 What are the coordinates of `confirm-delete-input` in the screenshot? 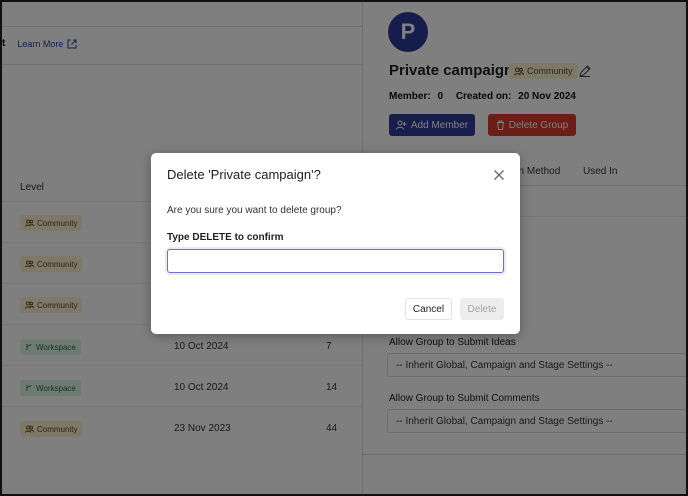 It's located at (335, 261).